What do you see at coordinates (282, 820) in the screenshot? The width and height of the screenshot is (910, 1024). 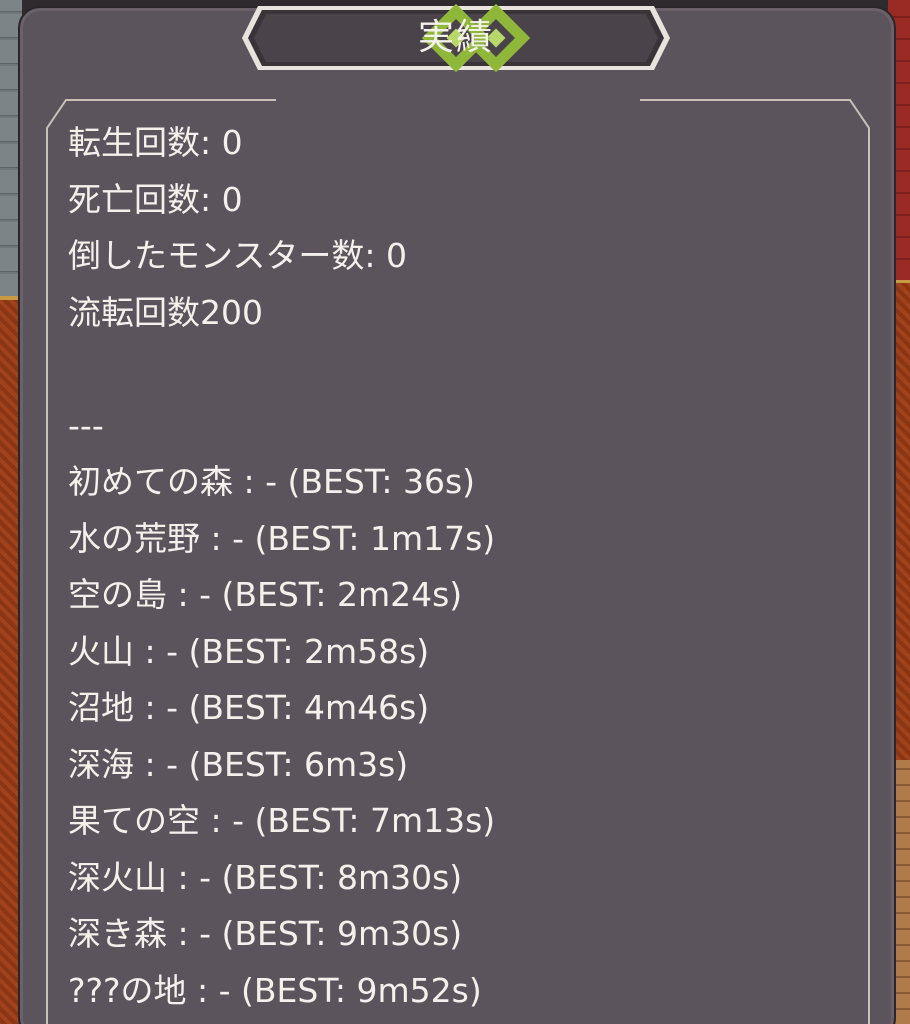 I see `record-area: 果ての空 : - (BEST: 7m13s)` at bounding box center [282, 820].